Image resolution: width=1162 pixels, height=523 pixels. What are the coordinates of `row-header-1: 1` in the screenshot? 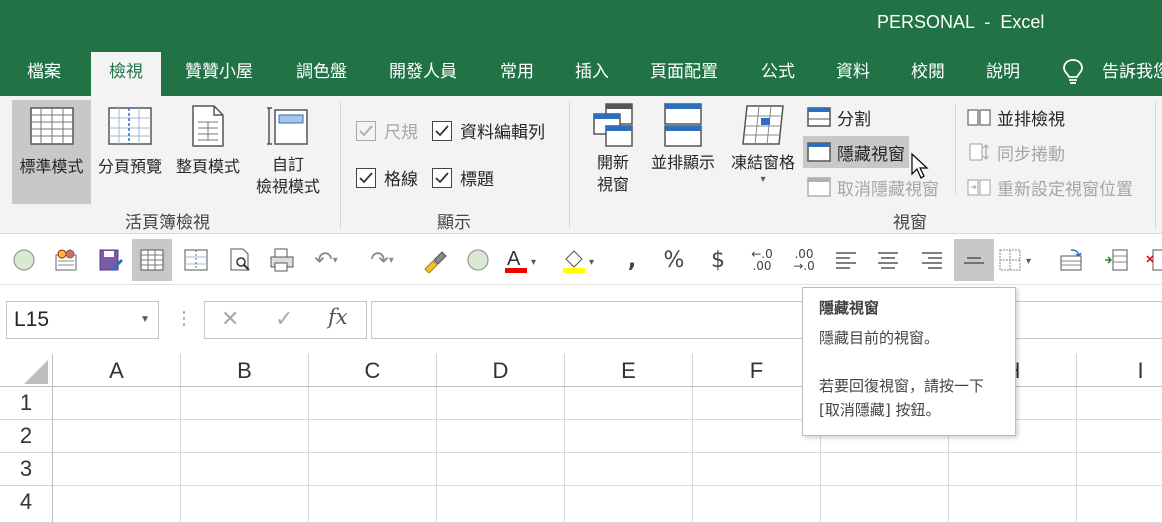 It's located at (26, 403).